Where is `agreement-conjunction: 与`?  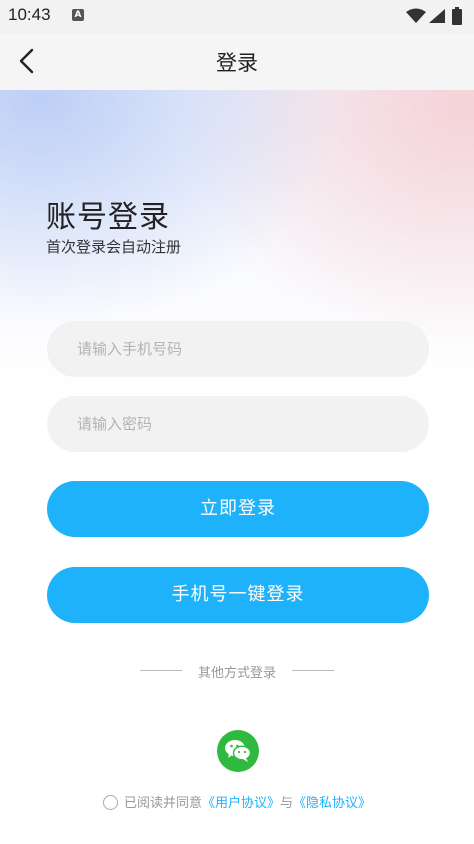
agreement-conjunction: 与 is located at coordinates (287, 803).